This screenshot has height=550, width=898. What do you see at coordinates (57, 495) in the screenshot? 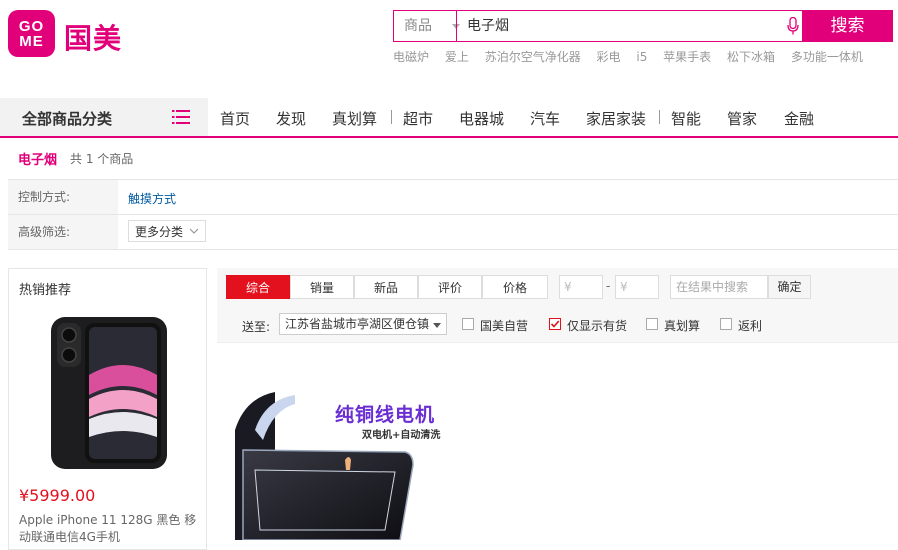
I see `product-price: ¥5999.00` at bounding box center [57, 495].